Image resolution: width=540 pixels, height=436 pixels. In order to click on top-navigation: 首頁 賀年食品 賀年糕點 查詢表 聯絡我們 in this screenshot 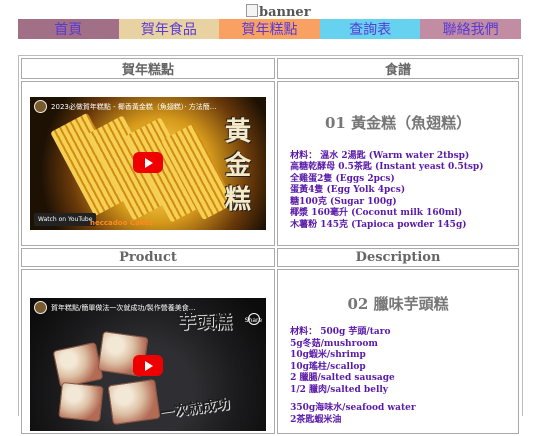, I will do `click(269, 29)`.